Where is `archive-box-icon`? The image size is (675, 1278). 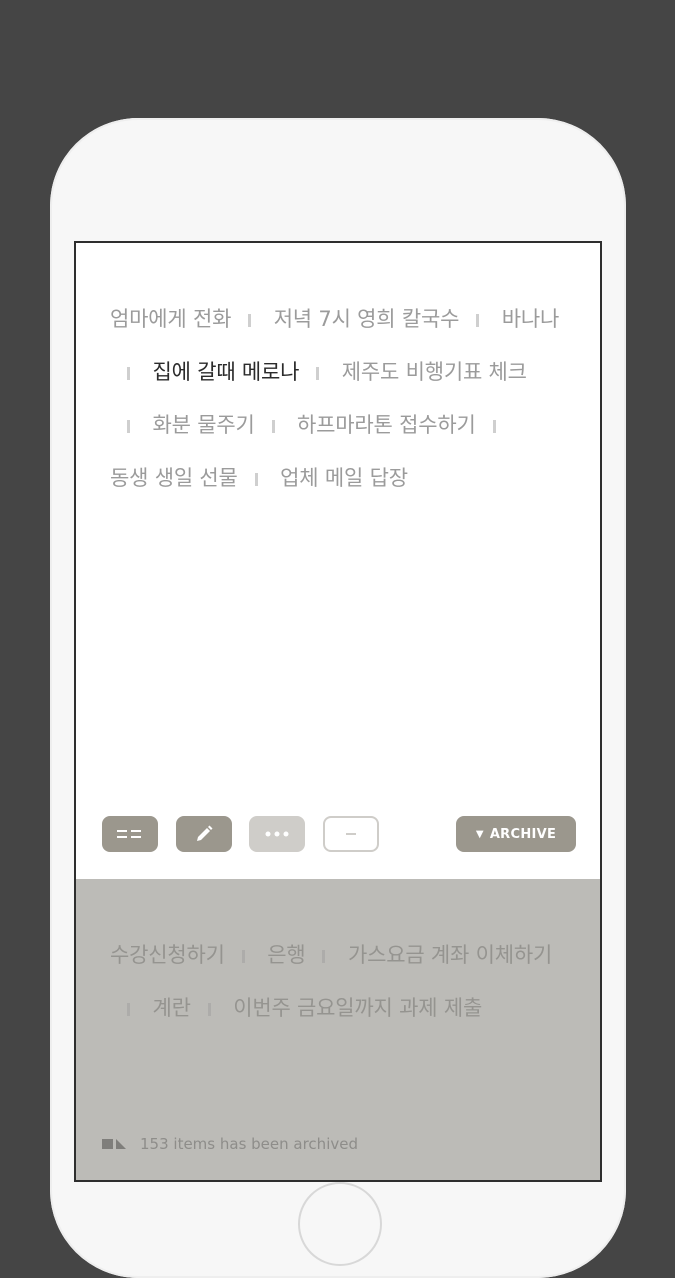 archive-box-icon is located at coordinates (114, 1144).